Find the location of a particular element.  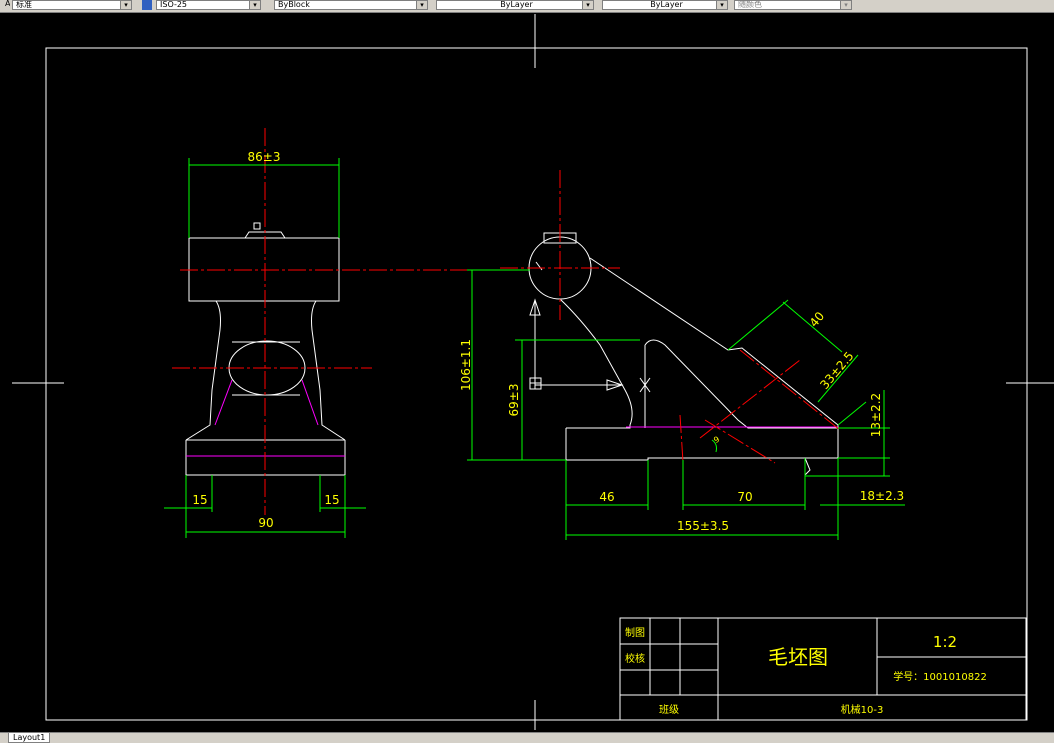

dim-70: 70 is located at coordinates (744, 497).